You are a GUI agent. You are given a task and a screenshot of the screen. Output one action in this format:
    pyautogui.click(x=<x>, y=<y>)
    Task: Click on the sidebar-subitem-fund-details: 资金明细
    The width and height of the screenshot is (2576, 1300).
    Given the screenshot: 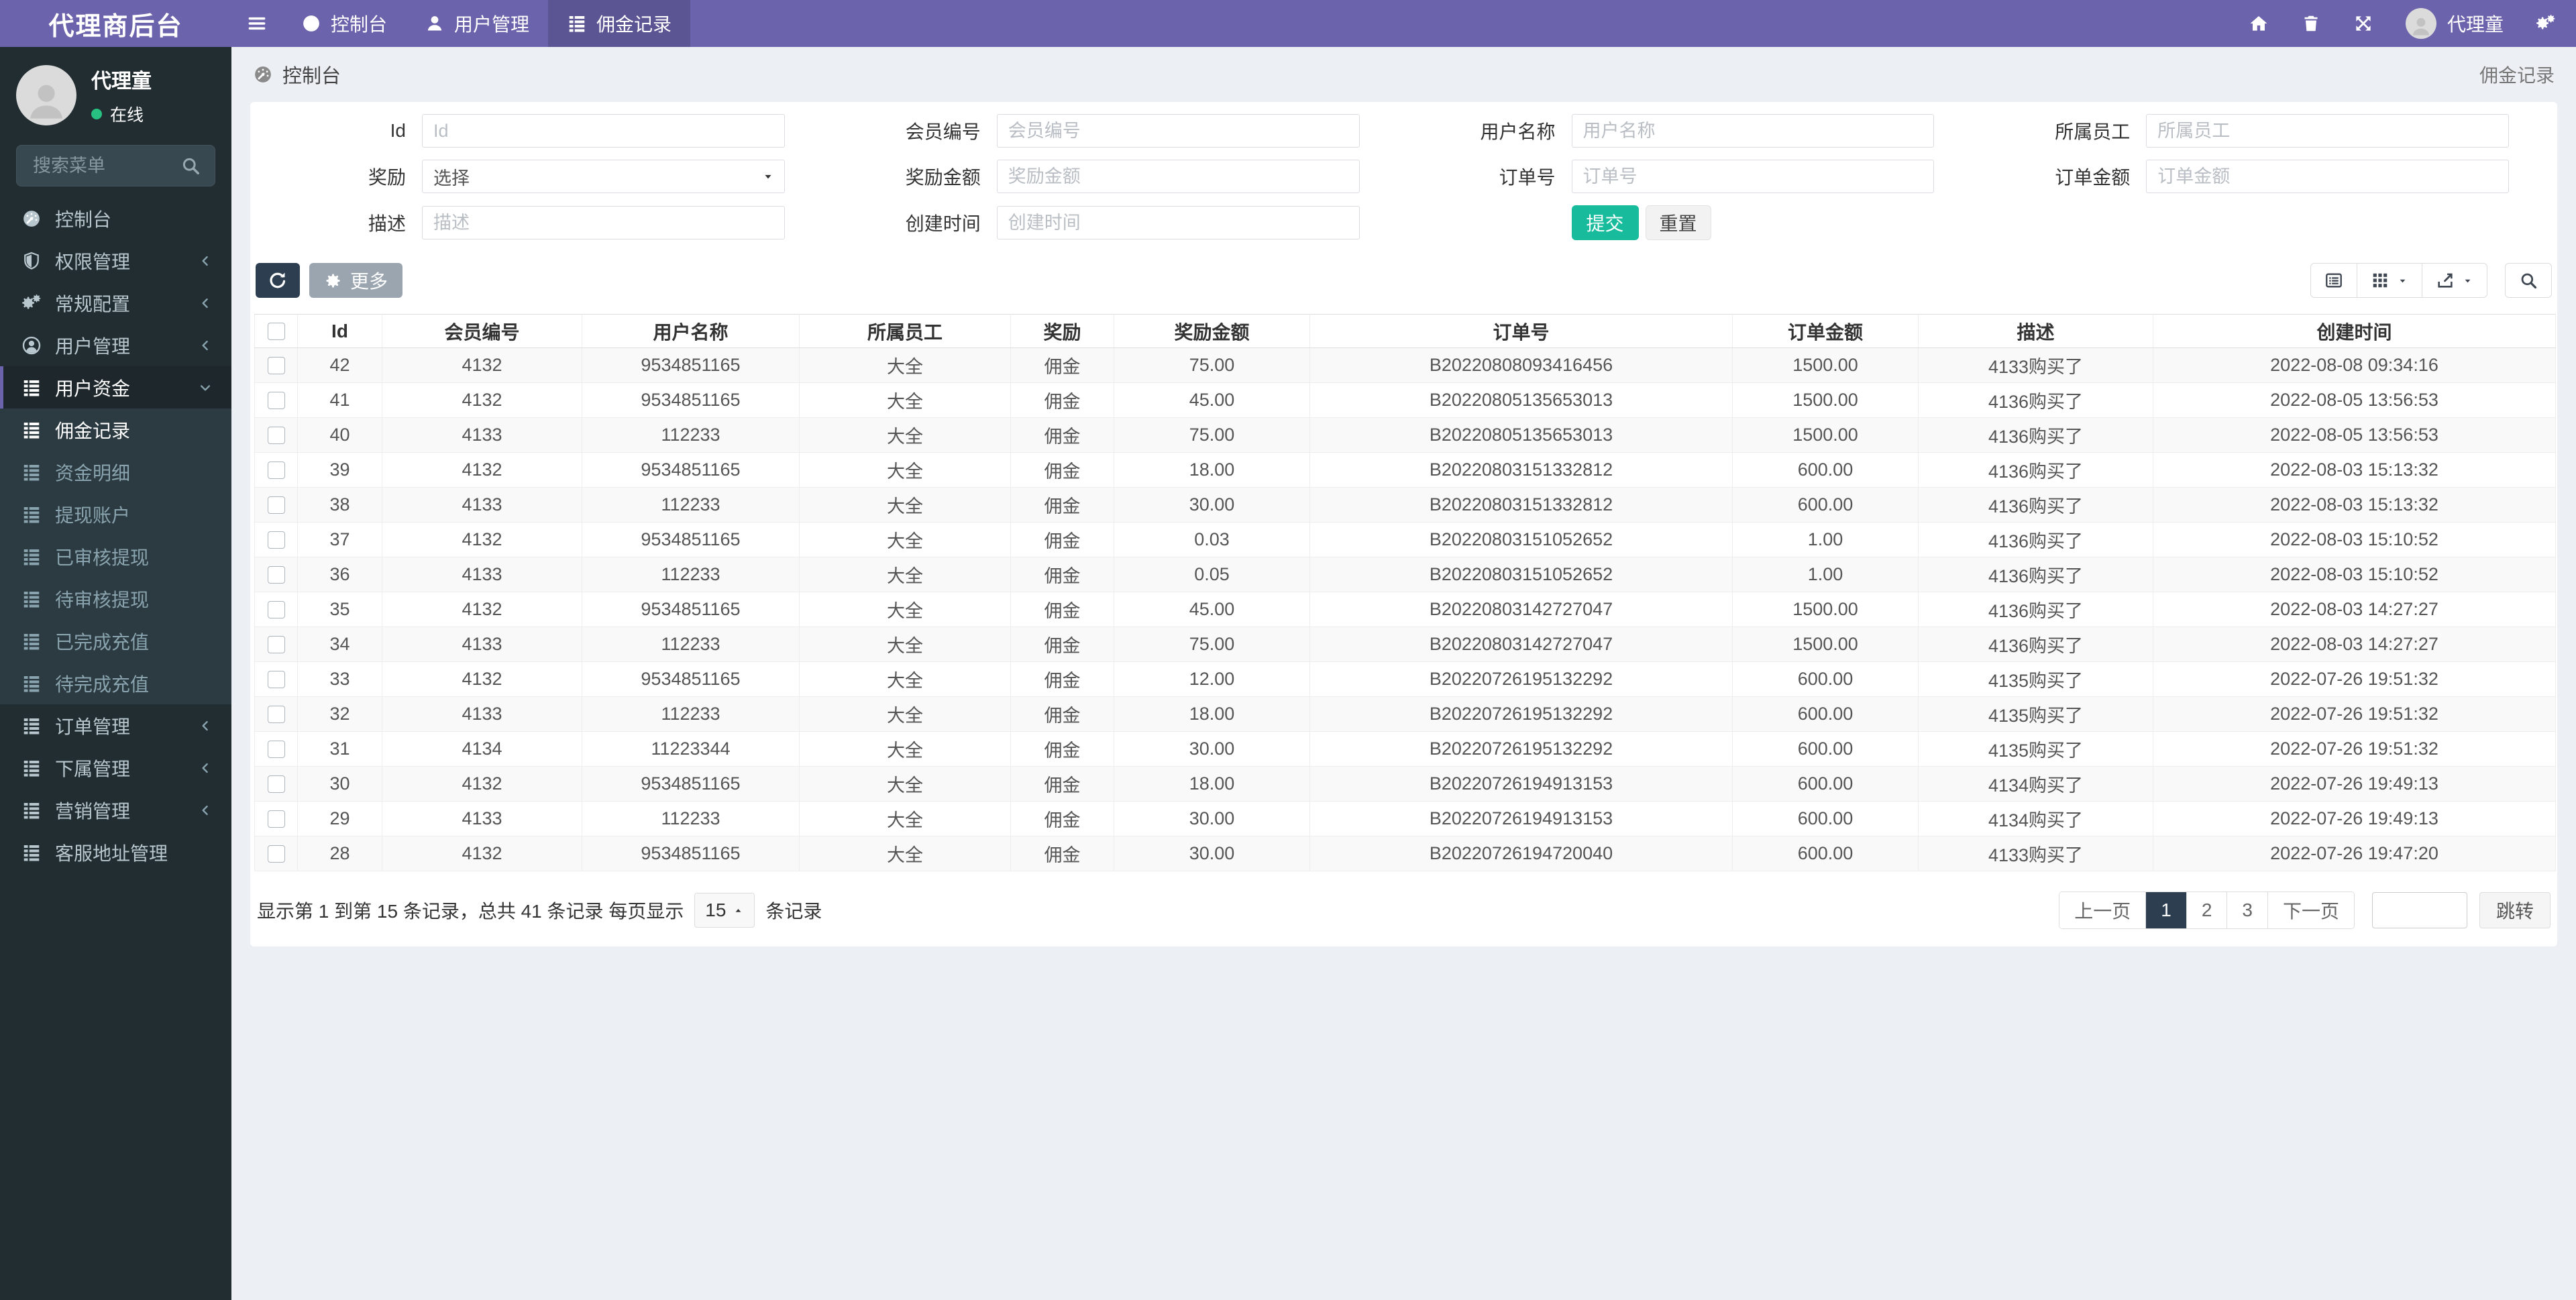 What is the action you would take?
    pyautogui.click(x=115, y=472)
    